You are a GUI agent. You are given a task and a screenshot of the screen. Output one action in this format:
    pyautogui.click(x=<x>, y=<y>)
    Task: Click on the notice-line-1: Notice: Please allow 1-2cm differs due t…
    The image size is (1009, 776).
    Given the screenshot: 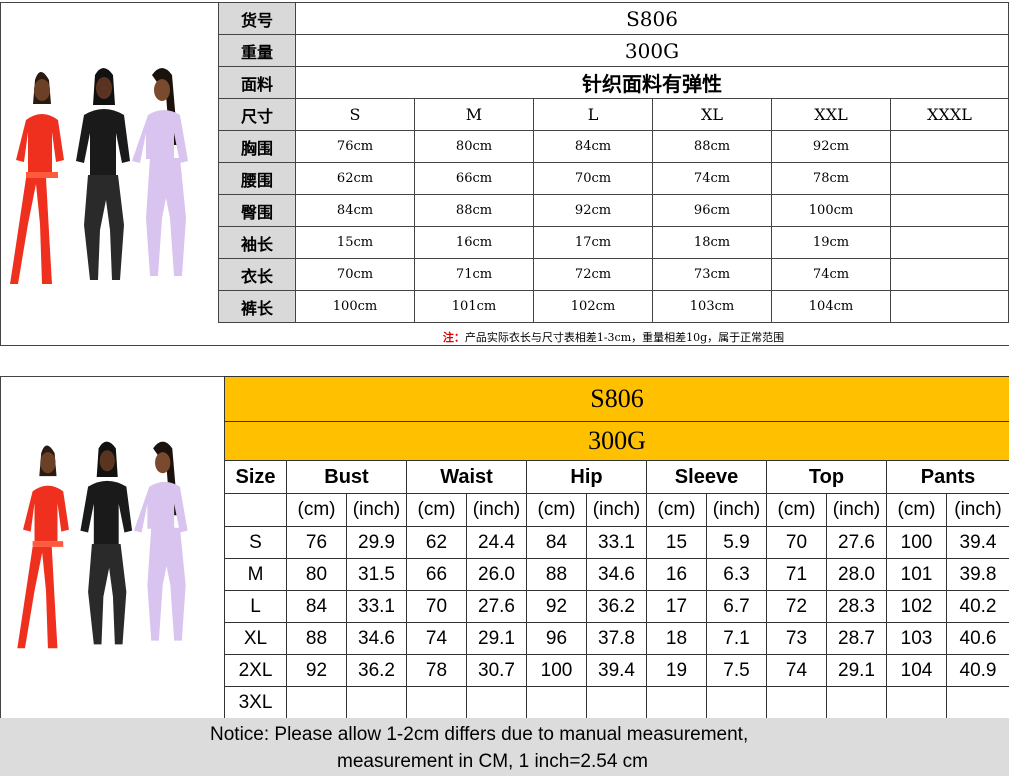 What is the action you would take?
    pyautogui.click(x=479, y=734)
    